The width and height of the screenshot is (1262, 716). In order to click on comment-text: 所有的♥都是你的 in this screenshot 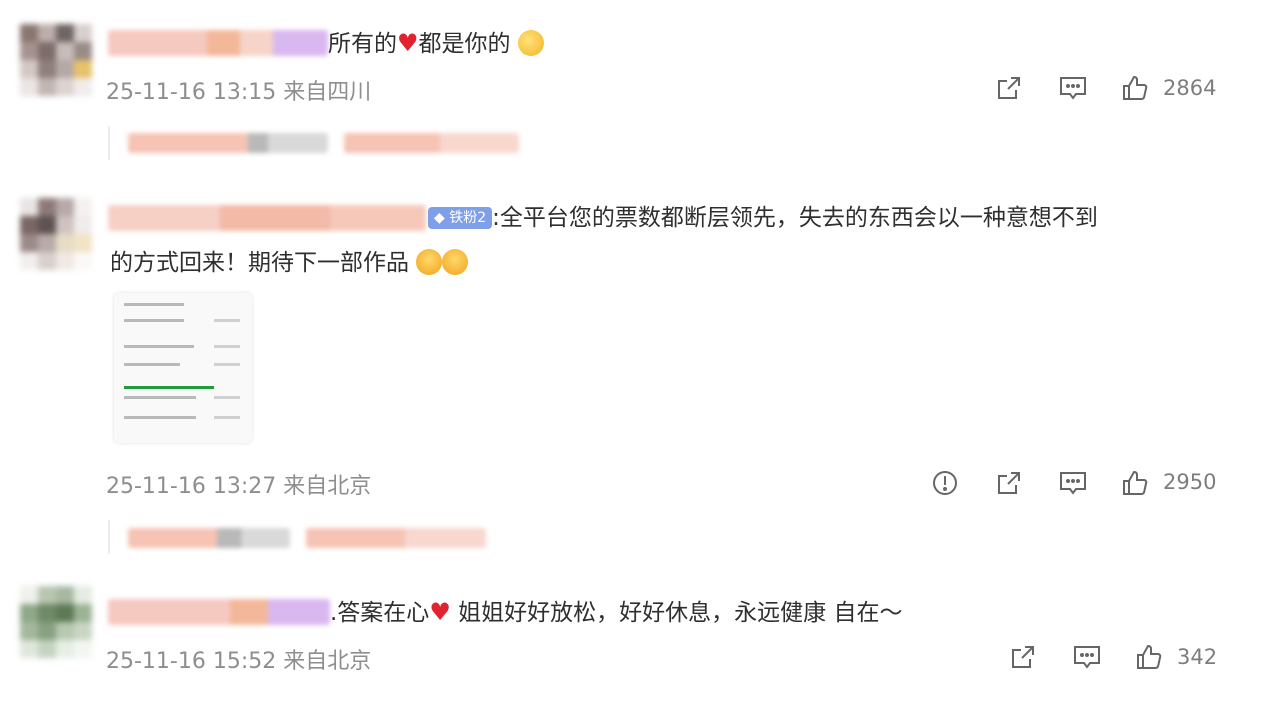, I will do `click(436, 43)`.